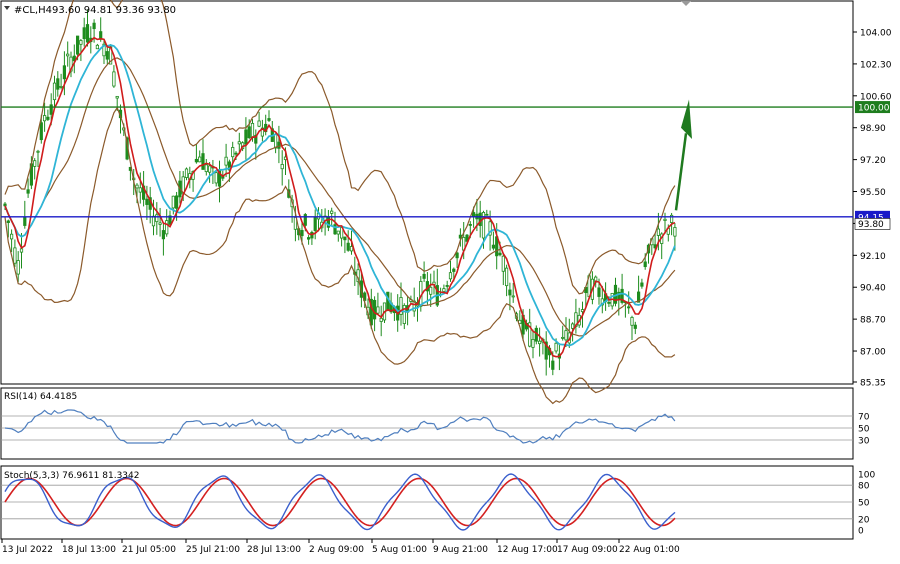 This screenshot has height=564, width=900. What do you see at coordinates (873, 257) in the screenshot?
I see `price-tick-label: 92.10` at bounding box center [873, 257].